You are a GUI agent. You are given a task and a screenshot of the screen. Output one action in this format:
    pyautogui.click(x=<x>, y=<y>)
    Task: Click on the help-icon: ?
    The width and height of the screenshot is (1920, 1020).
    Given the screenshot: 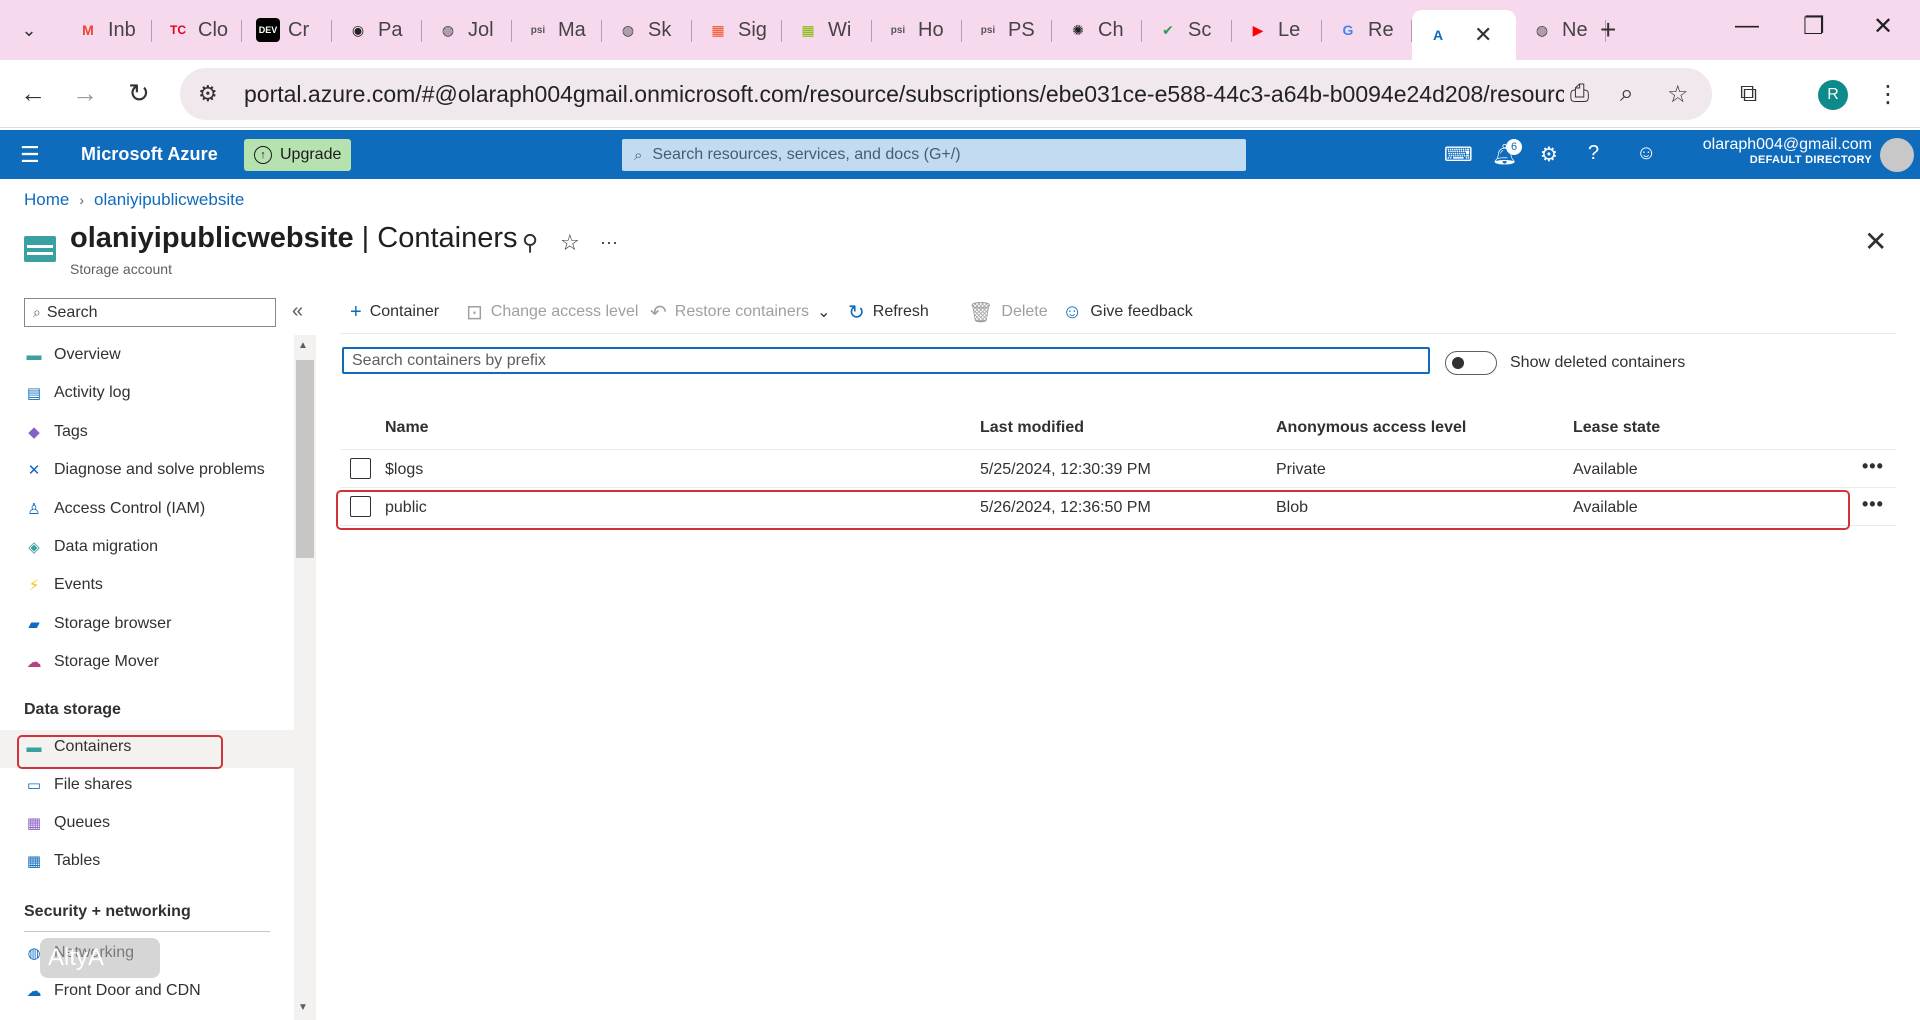 What is the action you would take?
    pyautogui.click(x=1593, y=153)
    